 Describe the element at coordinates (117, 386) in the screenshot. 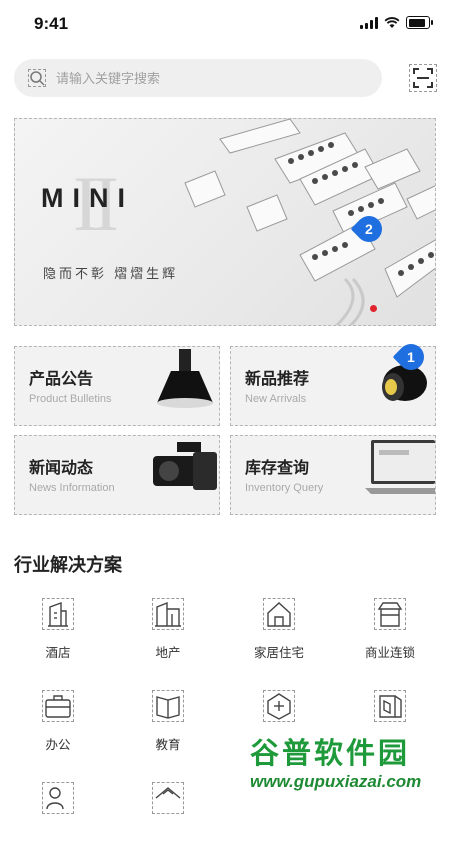

I see `card-product-bulletins: 产品公告 Product Bulletins` at that location.